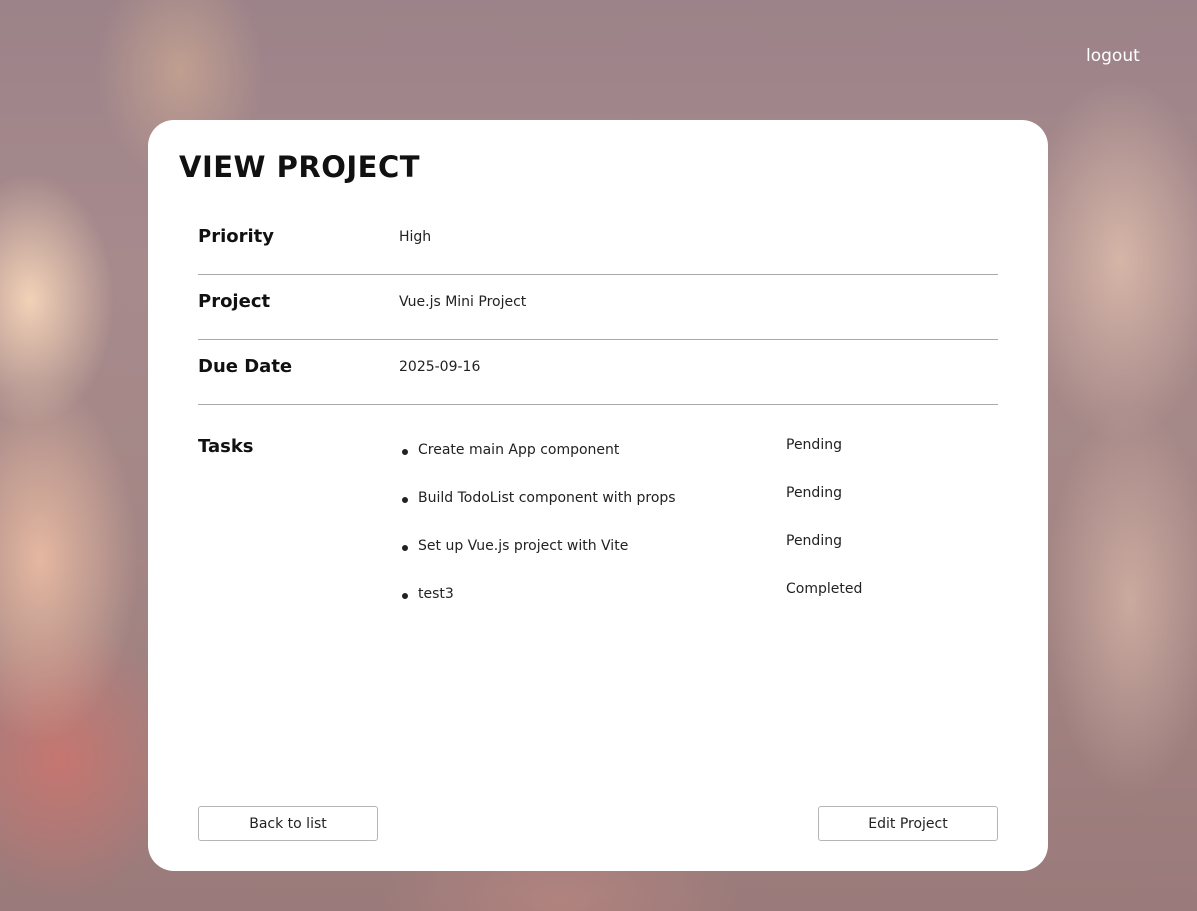 The width and height of the screenshot is (1197, 911). I want to click on edit-project-button: Edit Project, so click(908, 823).